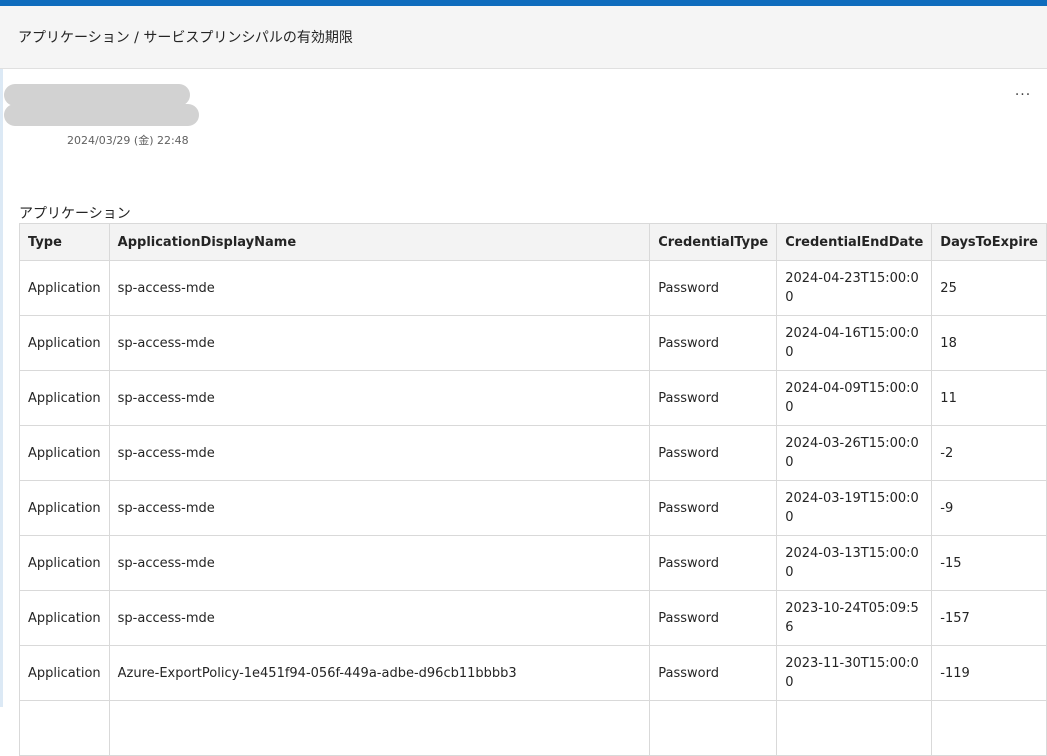  Describe the element at coordinates (989, 453) in the screenshot. I see `cell-days-to-expire: -2` at that location.